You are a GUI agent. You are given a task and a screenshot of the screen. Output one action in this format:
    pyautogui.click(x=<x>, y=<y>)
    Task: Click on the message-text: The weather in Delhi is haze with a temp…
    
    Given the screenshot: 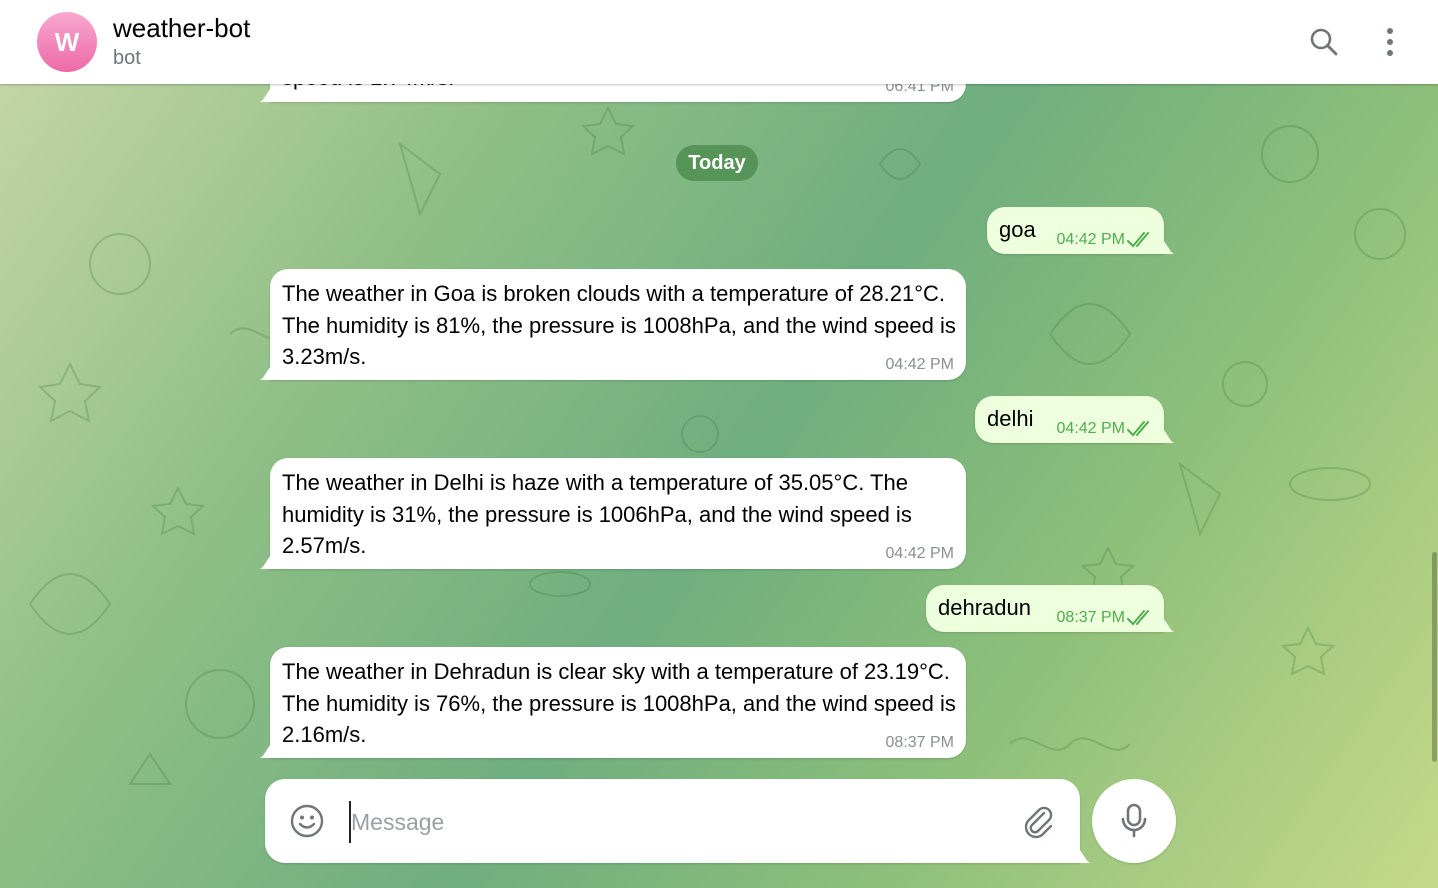 What is the action you would take?
    pyautogui.click(x=597, y=514)
    